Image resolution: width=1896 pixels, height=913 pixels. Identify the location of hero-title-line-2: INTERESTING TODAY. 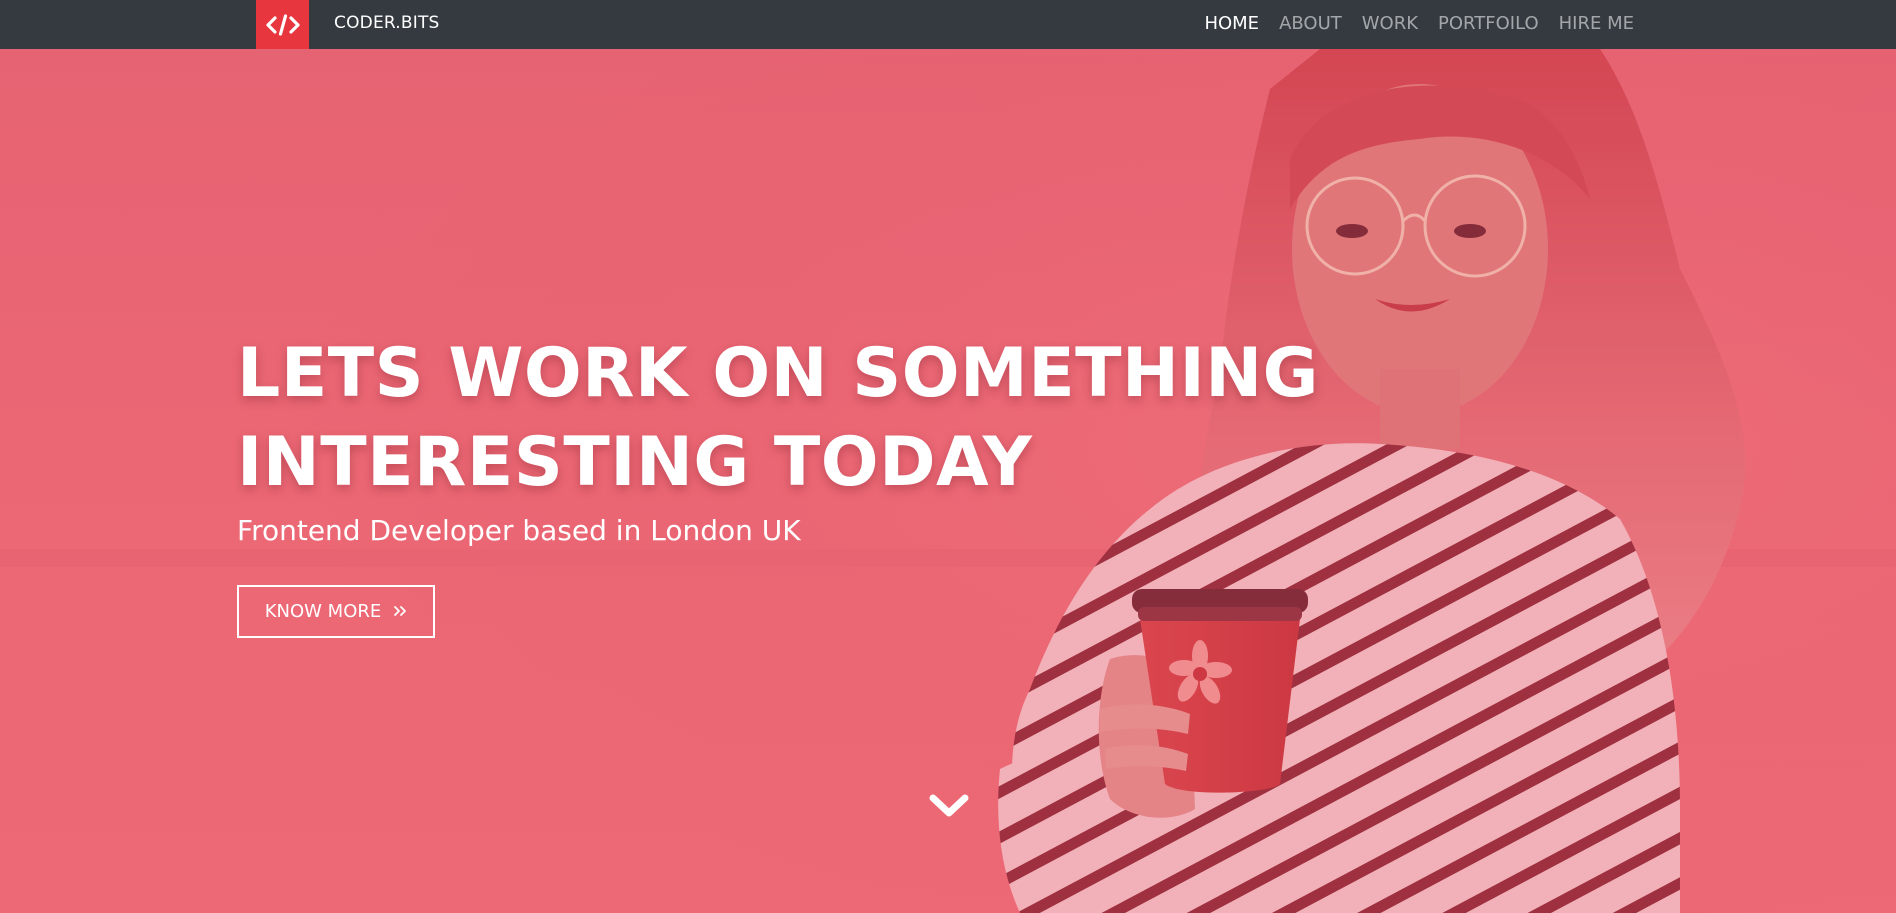
(635, 462).